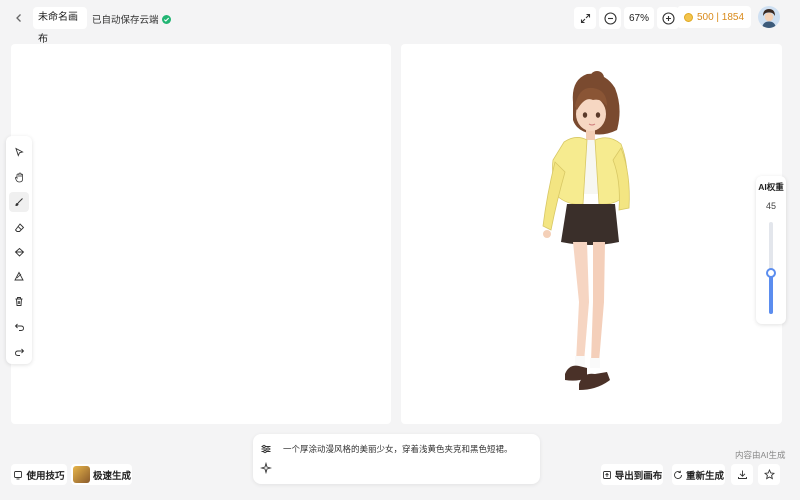  I want to click on download-icon, so click(742, 474).